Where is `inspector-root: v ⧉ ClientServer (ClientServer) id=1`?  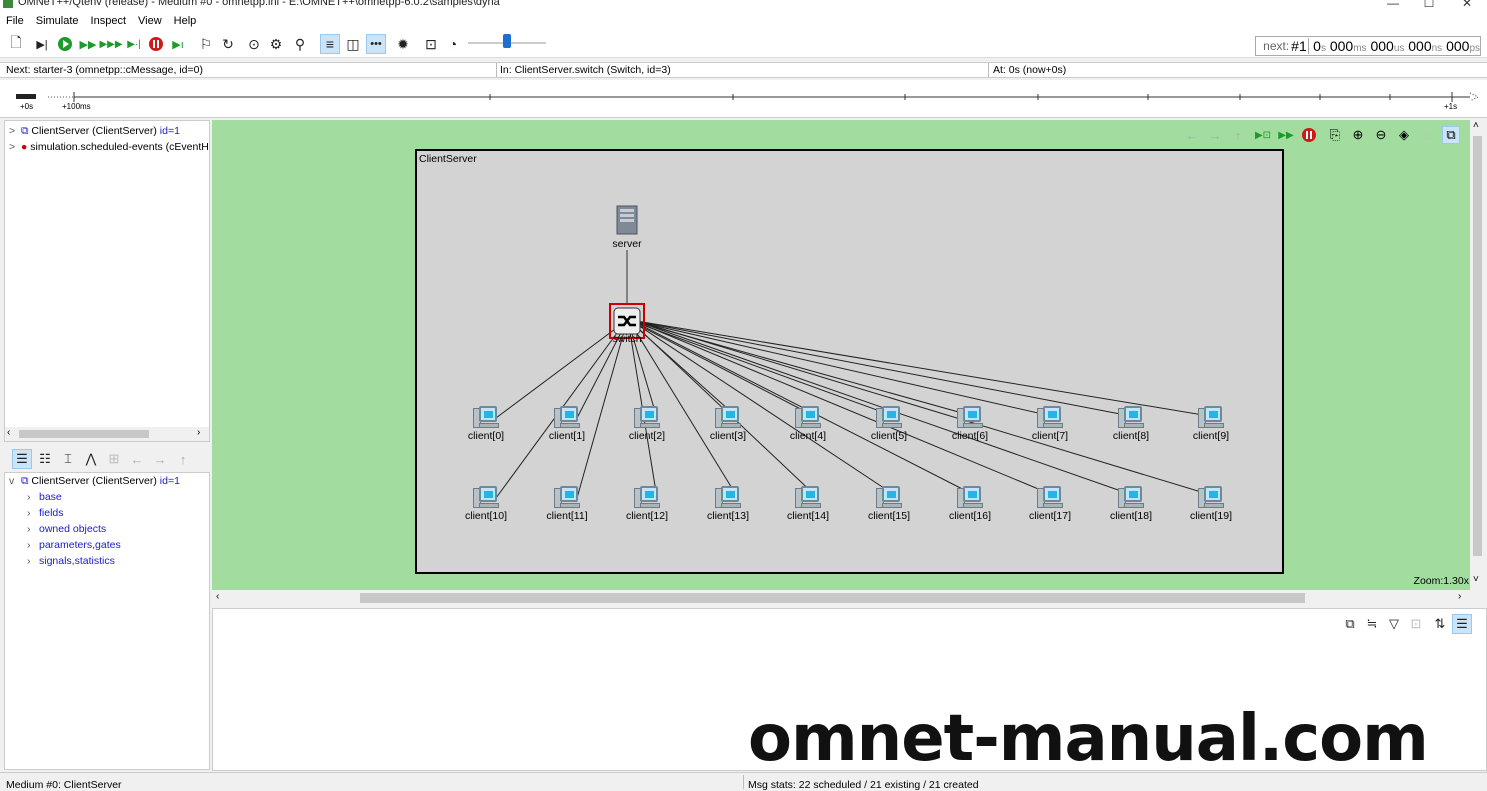 inspector-root: v ⧉ ClientServer (ClientServer) id=1 is located at coordinates (94, 481).